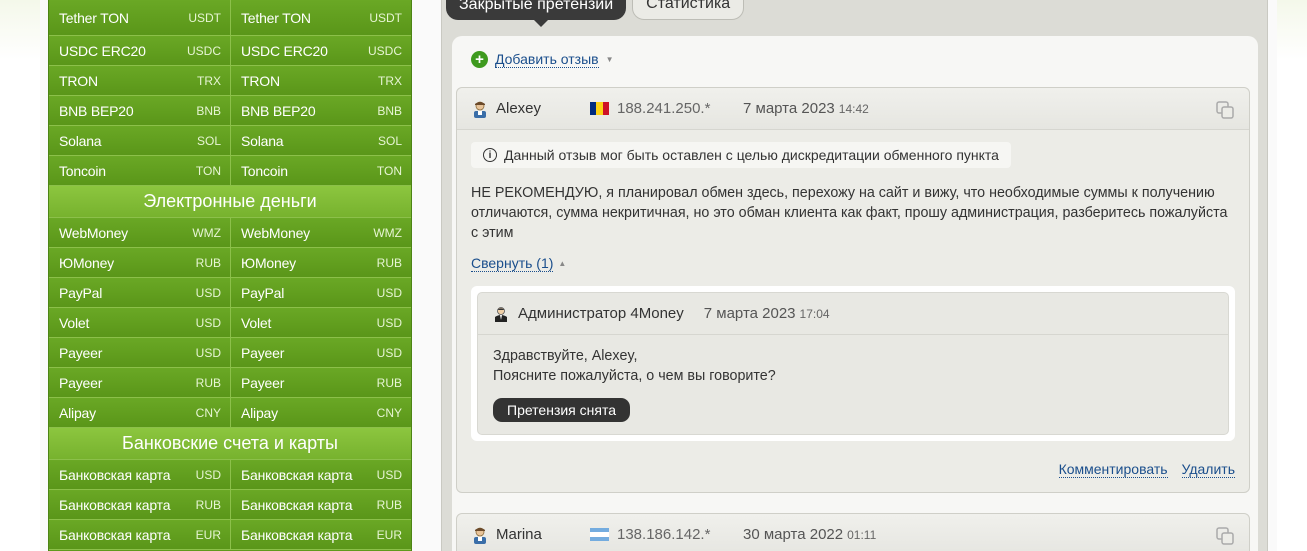 This screenshot has height=551, width=1307. Describe the element at coordinates (536, 10) in the screenshot. I see `tab-closed-claims: Закрытые претензии` at that location.